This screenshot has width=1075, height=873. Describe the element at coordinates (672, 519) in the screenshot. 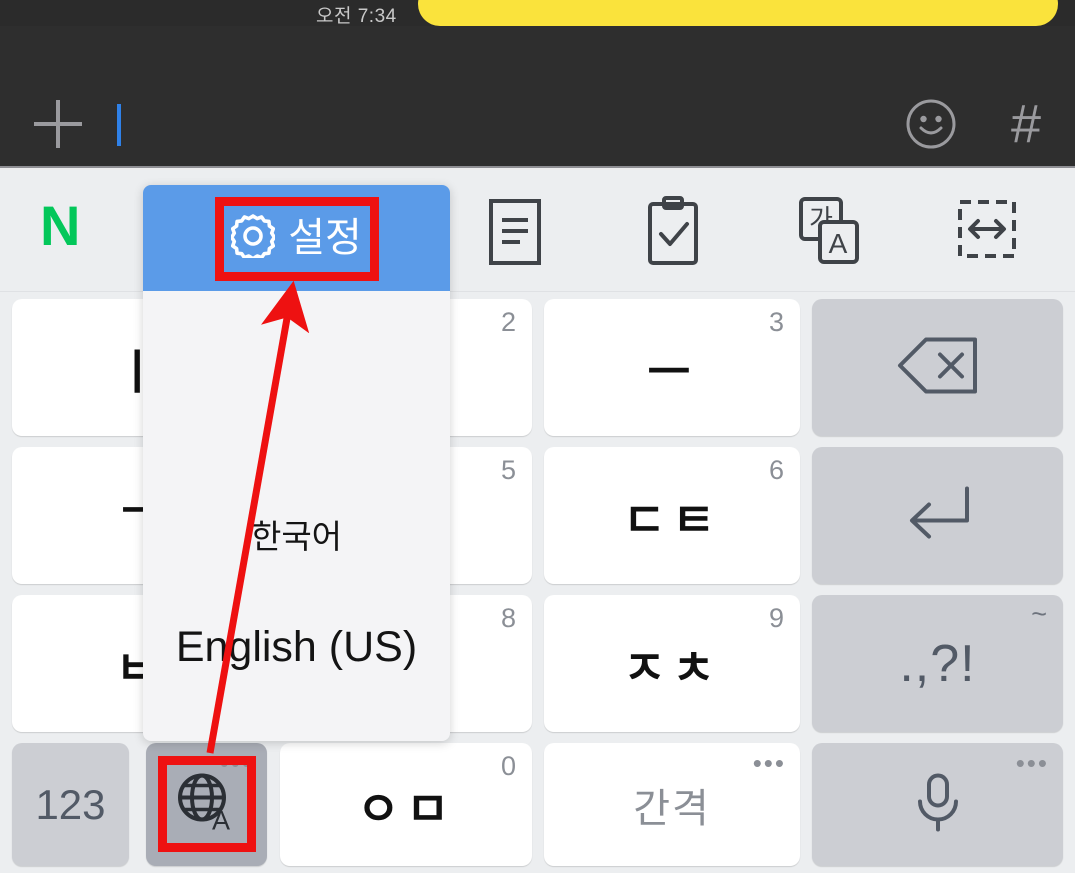

I see `key-label: ㄷㅌ` at that location.